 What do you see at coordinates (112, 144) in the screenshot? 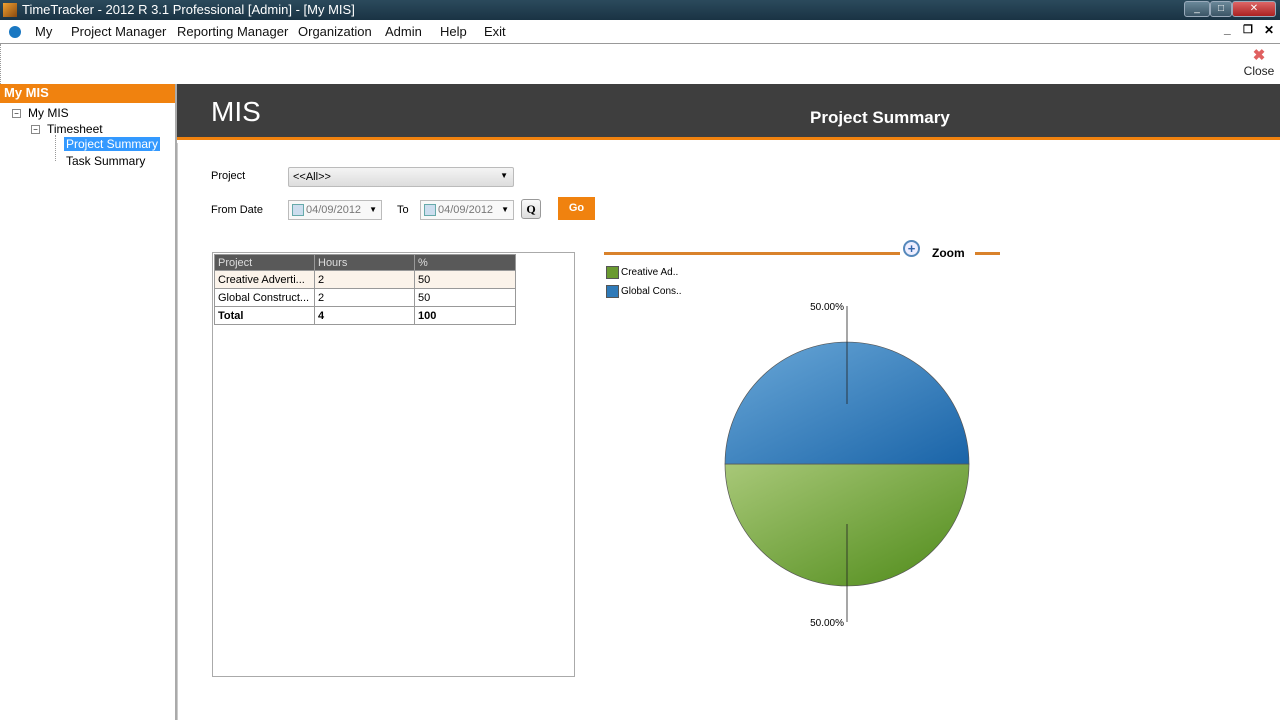
I see `tree-item-project-summary: Project Summary` at bounding box center [112, 144].